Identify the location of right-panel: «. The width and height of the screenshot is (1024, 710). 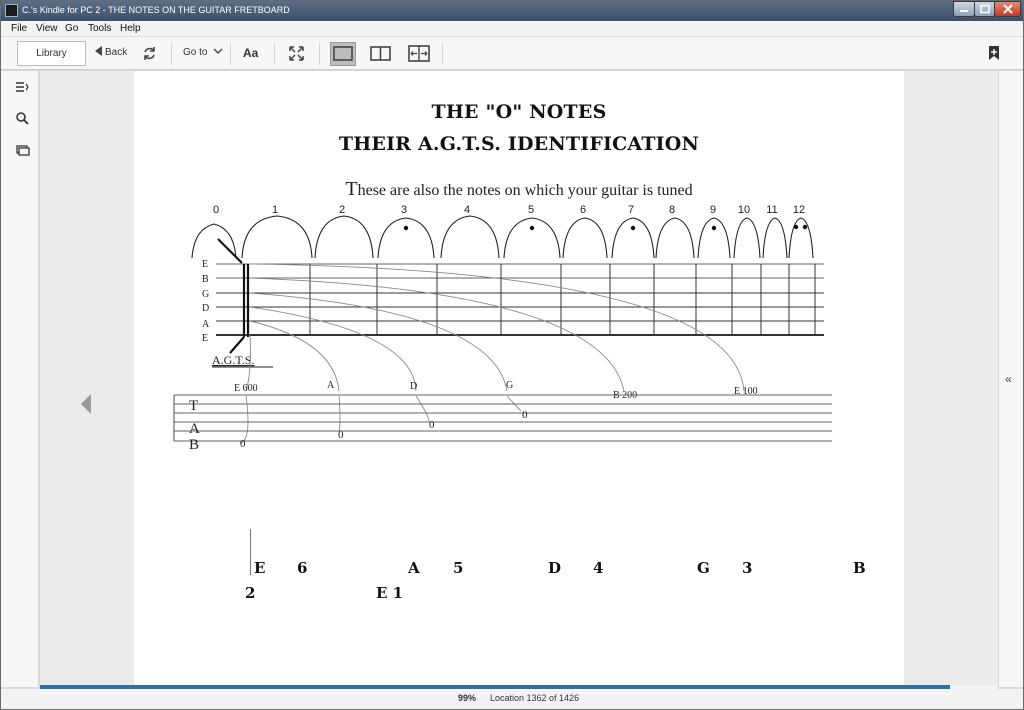
(1010, 379).